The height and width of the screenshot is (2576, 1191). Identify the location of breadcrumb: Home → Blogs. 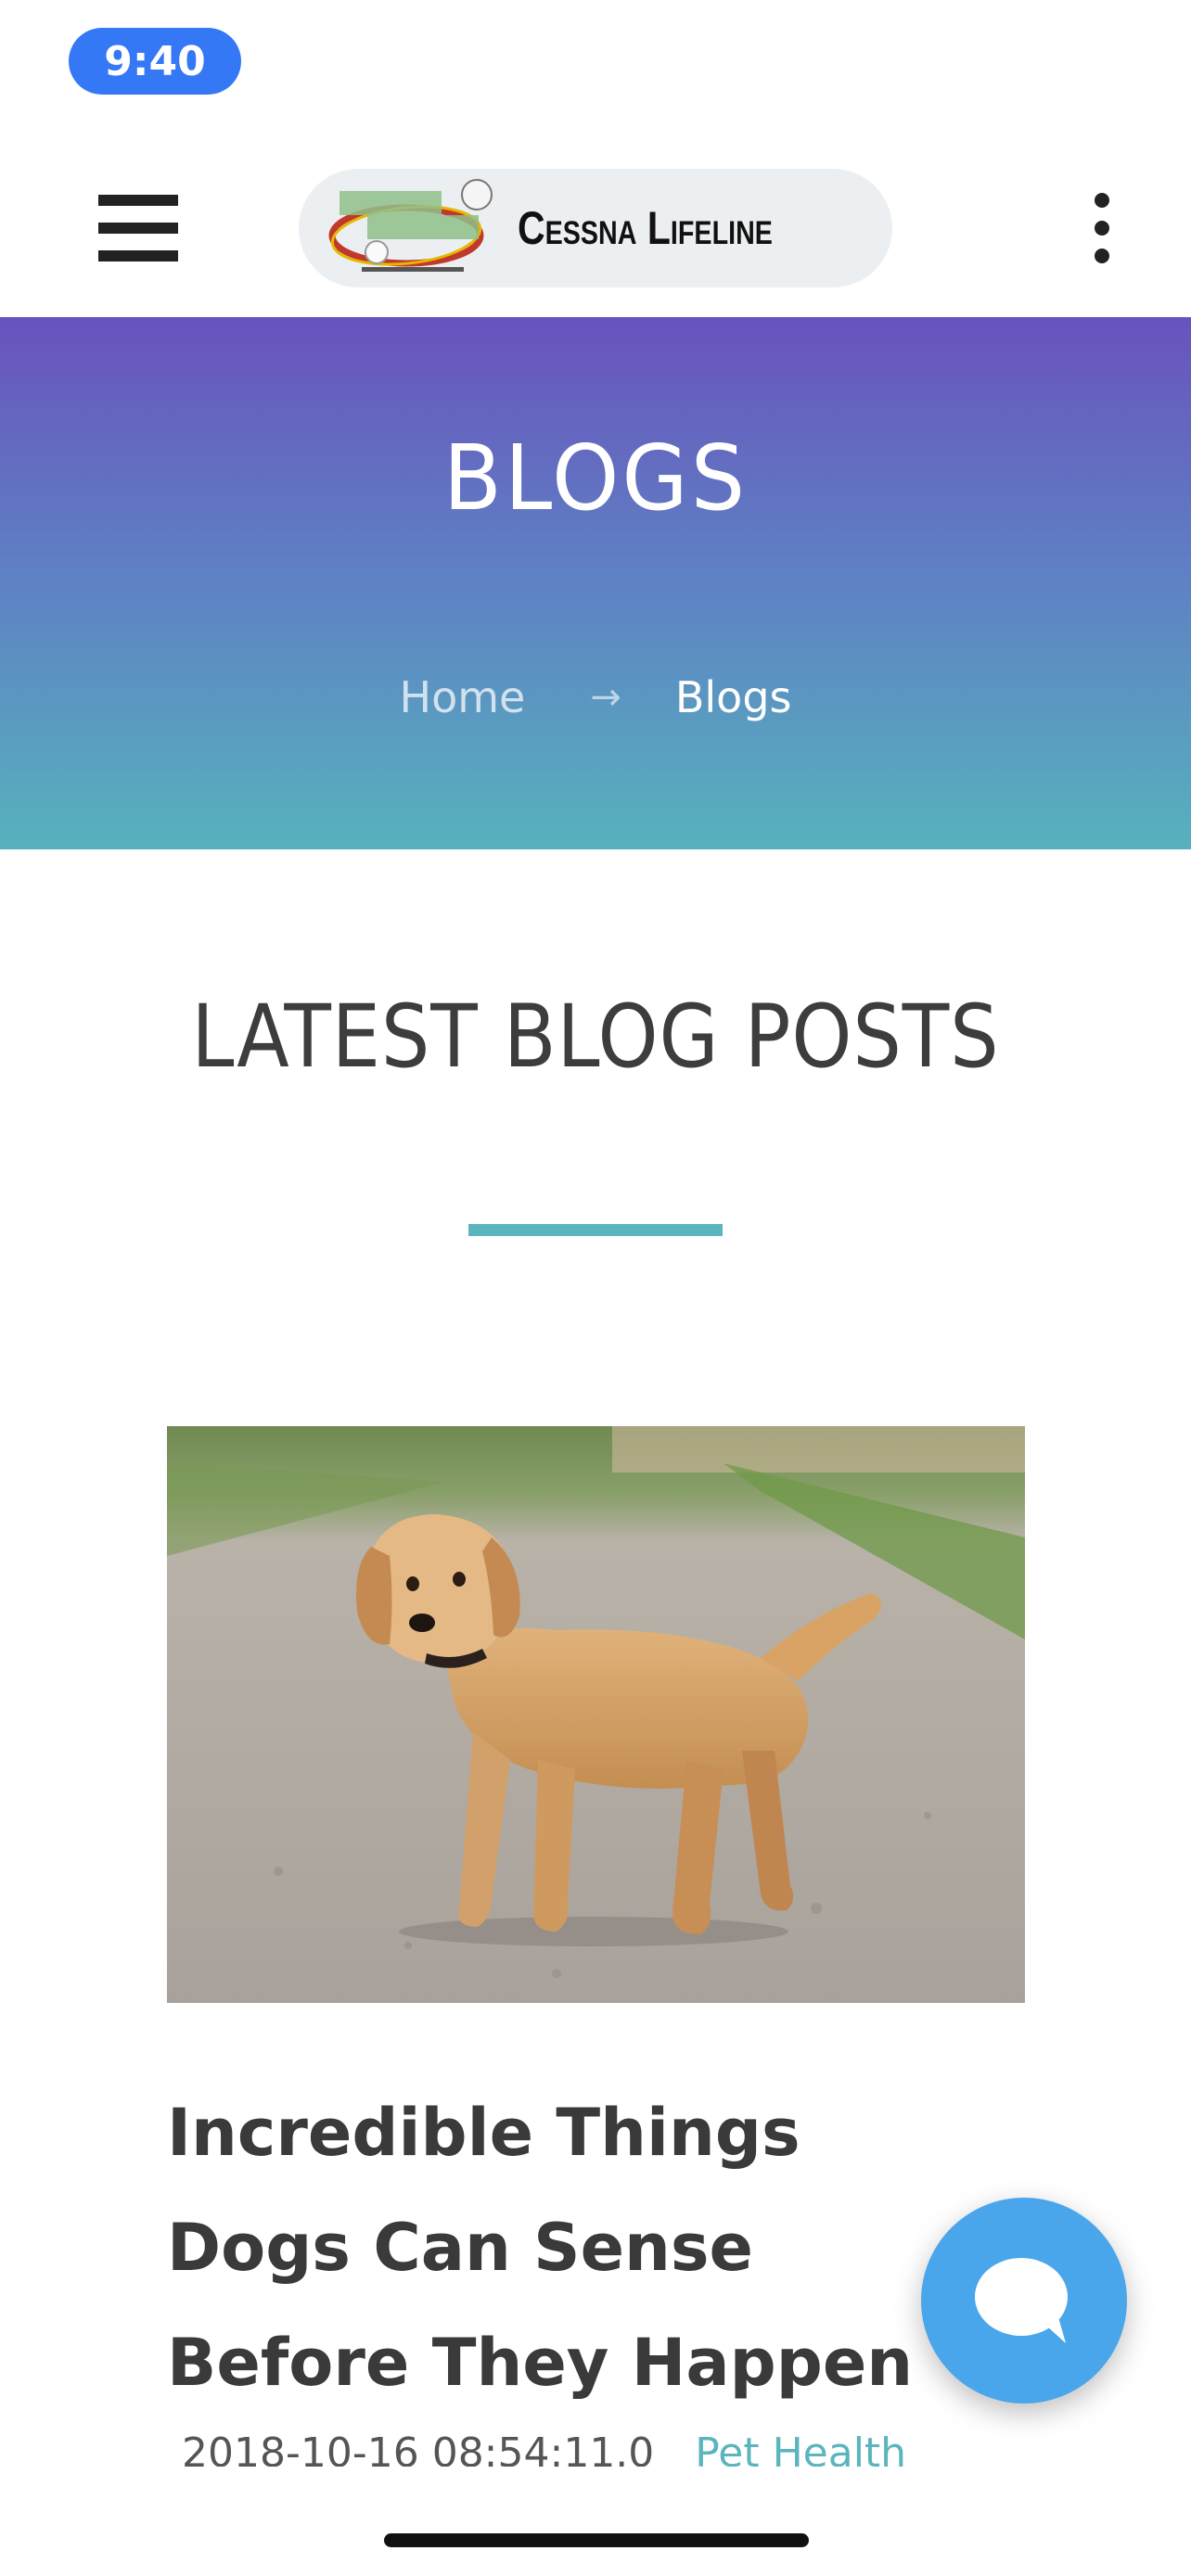
(595, 697).